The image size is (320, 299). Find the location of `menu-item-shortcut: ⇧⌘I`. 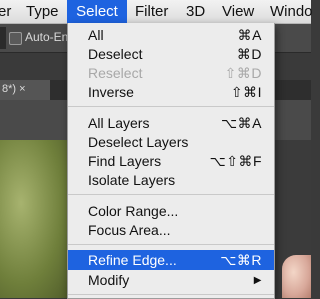

menu-item-shortcut: ⇧⌘I is located at coordinates (246, 92).